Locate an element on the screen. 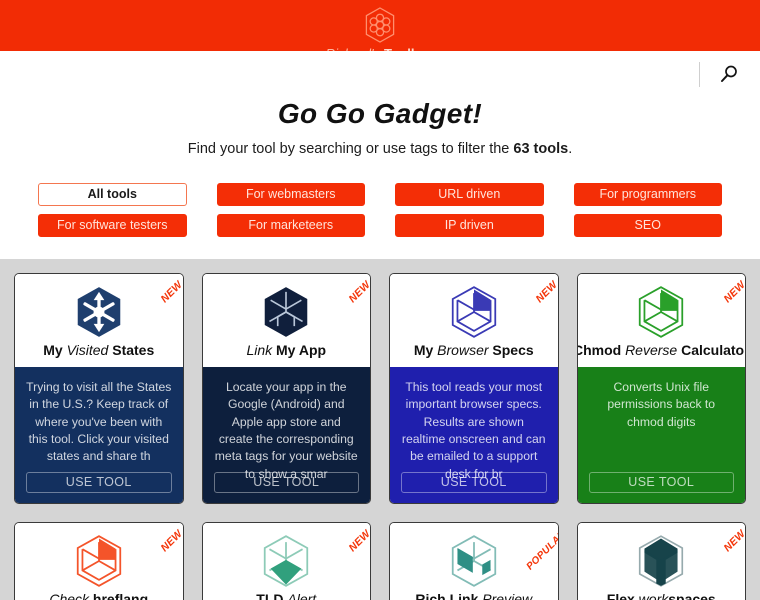 Image resolution: width=760 pixels, height=600 pixels. tool-card-title-part: Browser is located at coordinates (463, 350).